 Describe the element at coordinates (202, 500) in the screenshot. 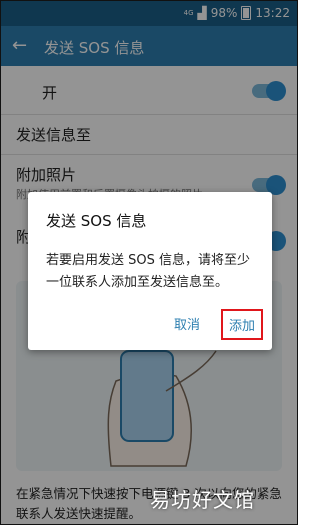

I see `watermark: 易坊好文馆` at that location.